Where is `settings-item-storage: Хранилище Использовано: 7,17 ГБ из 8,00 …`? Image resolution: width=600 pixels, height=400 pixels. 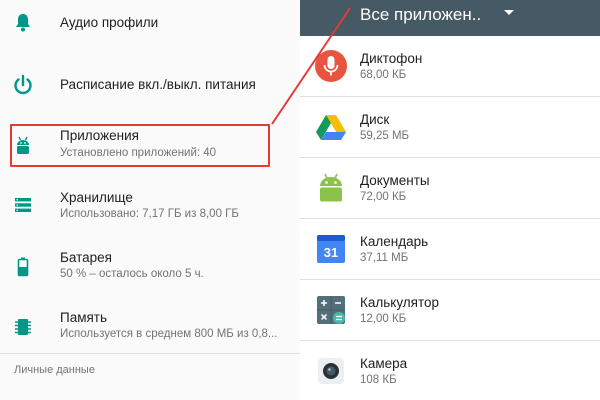
settings-item-storage: Хранилище Использовано: 7,17 ГБ из 8,00 … is located at coordinates (150, 206).